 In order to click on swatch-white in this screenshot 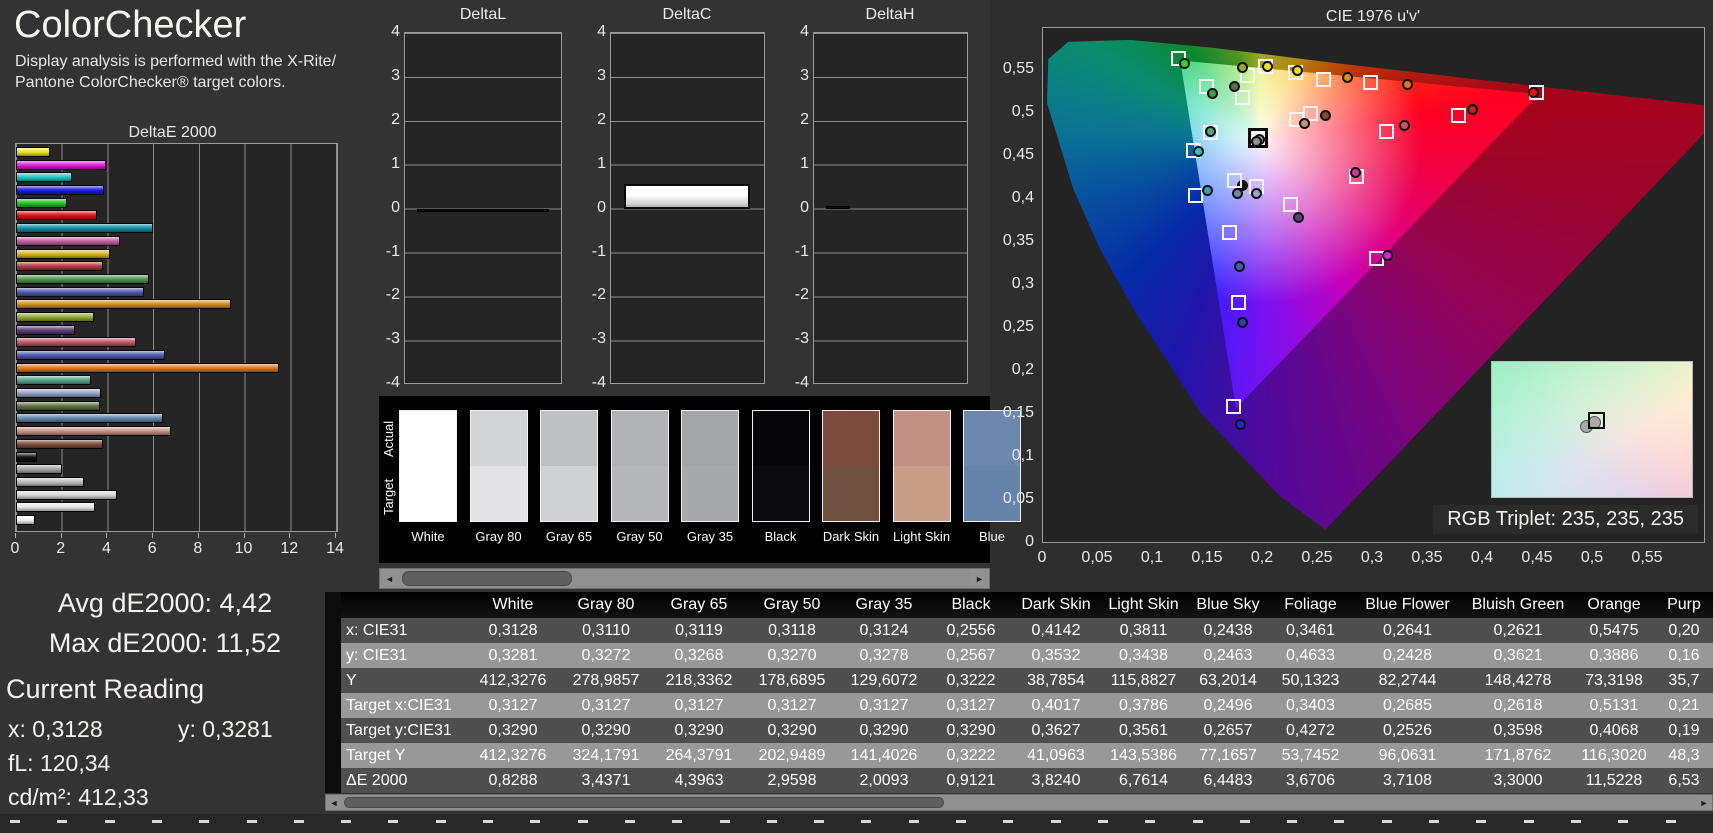, I will do `click(428, 466)`.